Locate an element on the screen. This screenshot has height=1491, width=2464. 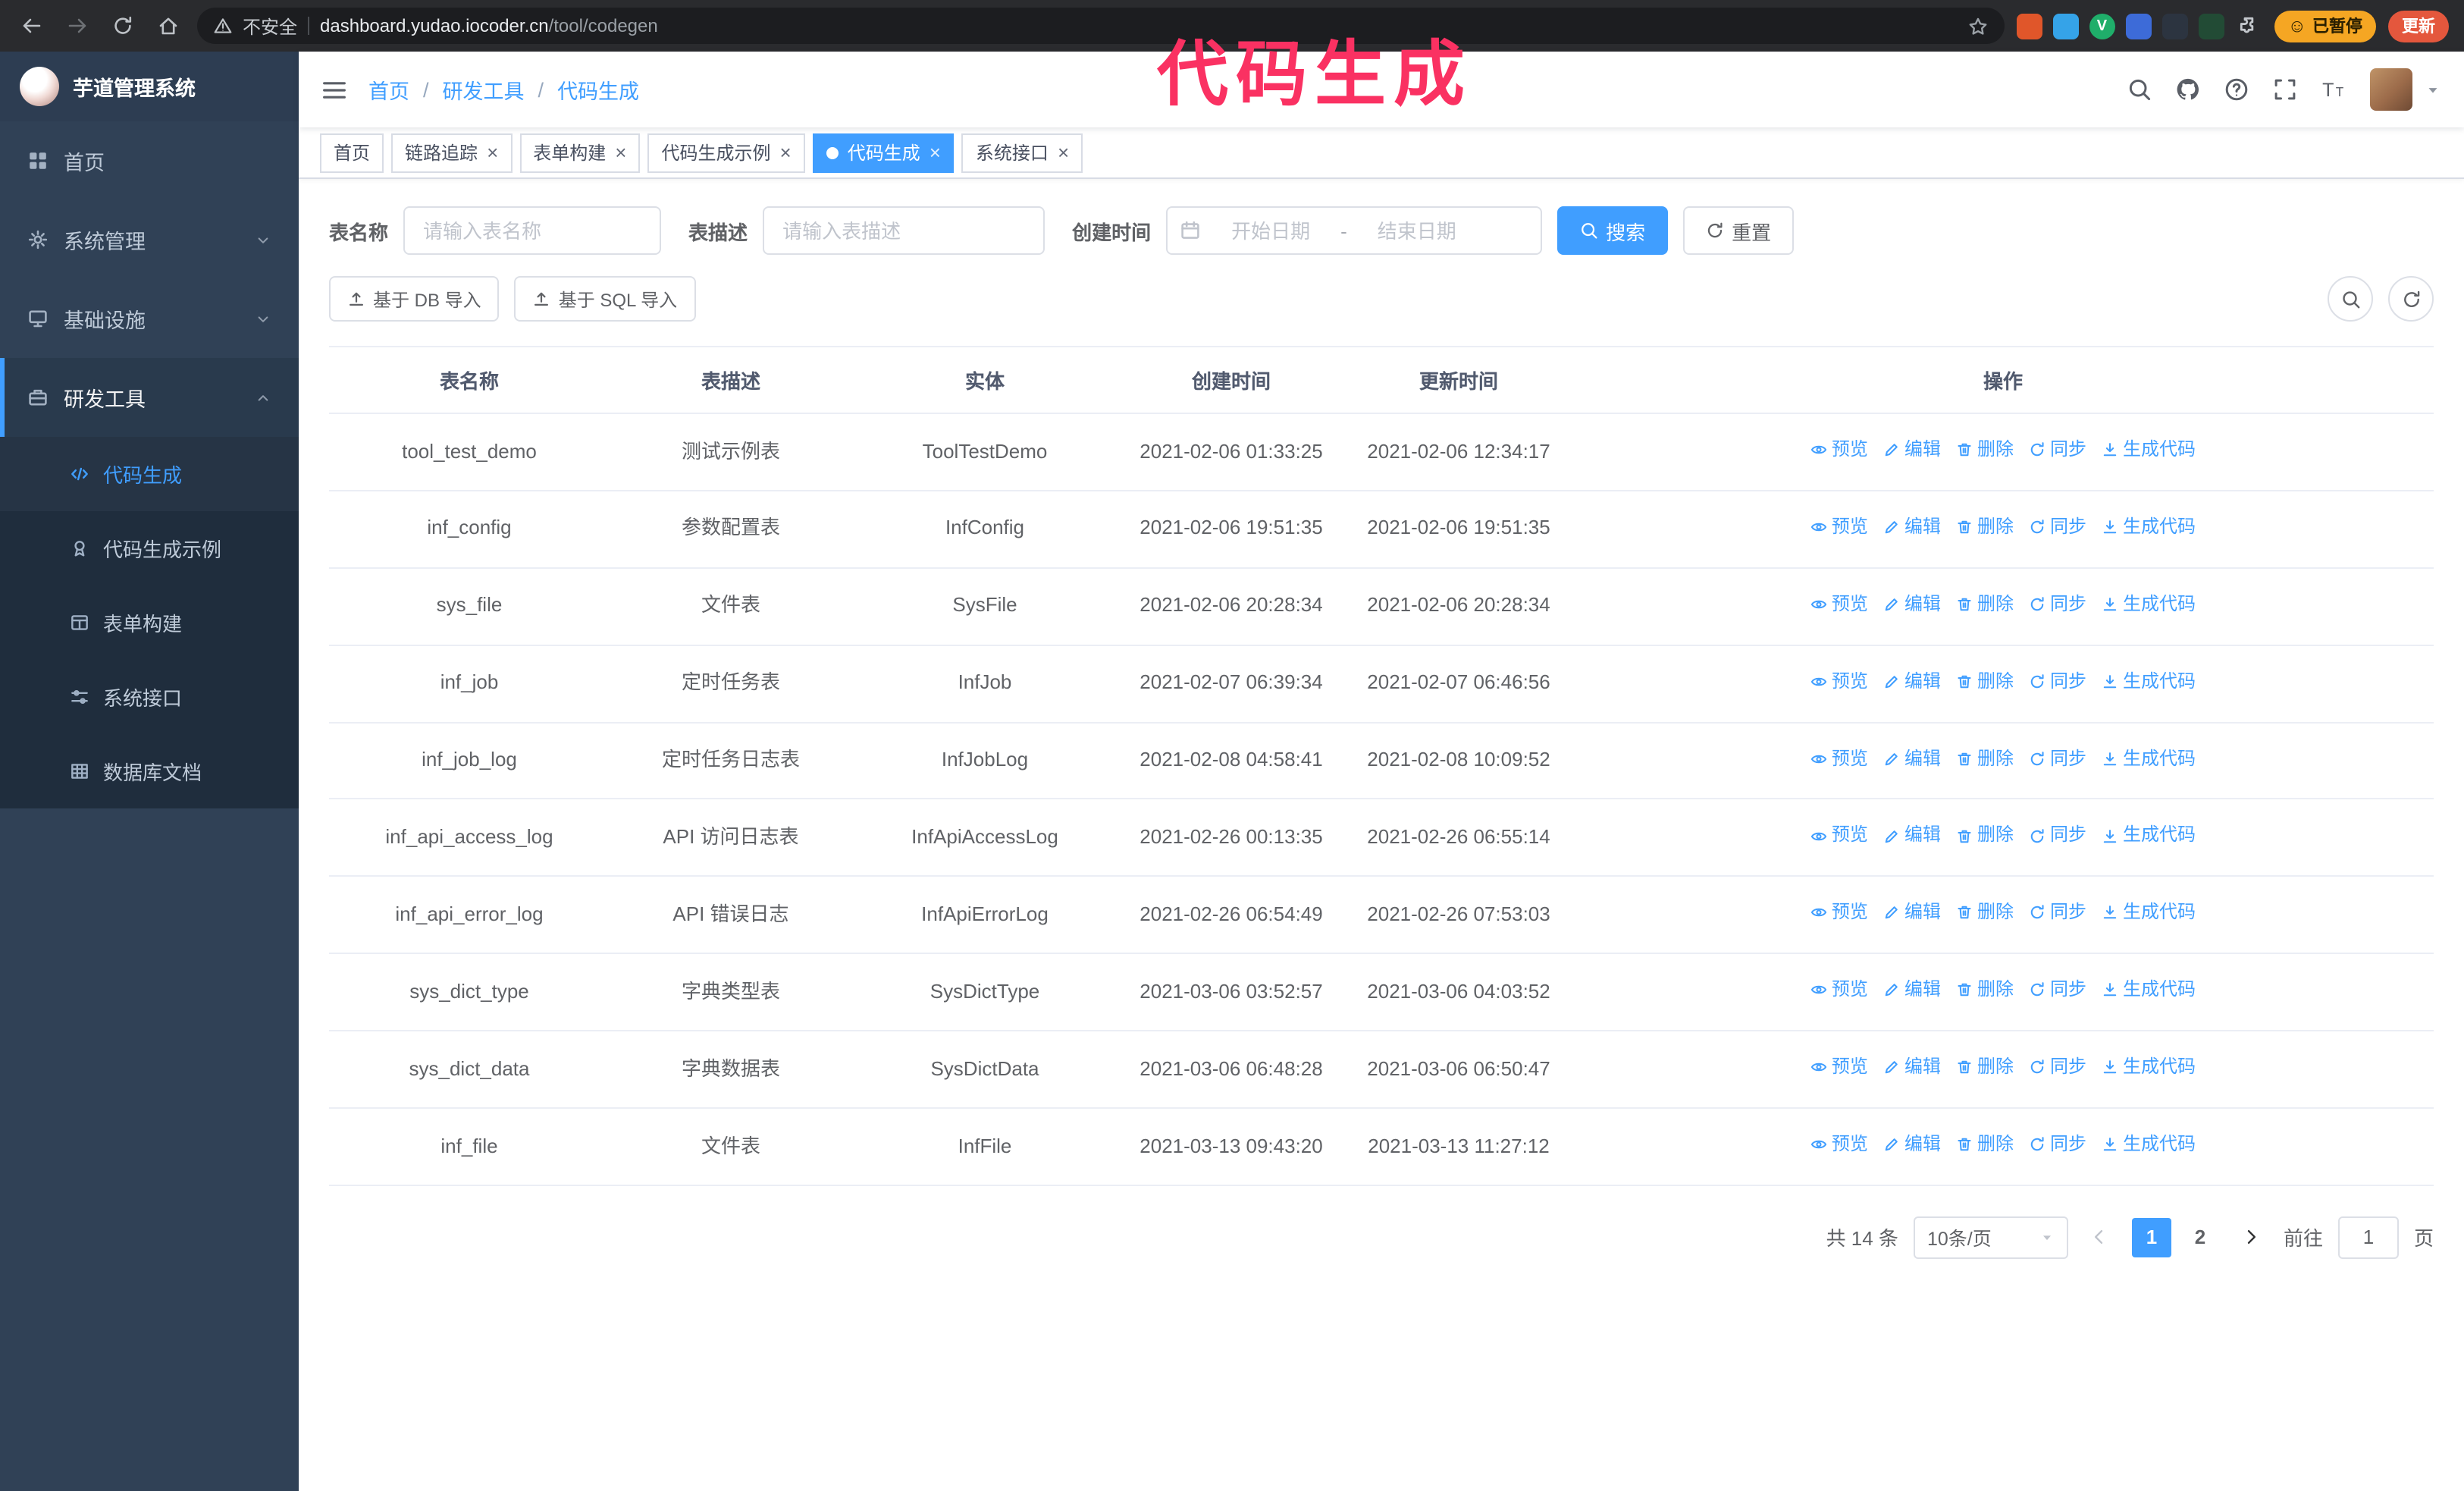
search-button: 搜索 is located at coordinates (1613, 230).